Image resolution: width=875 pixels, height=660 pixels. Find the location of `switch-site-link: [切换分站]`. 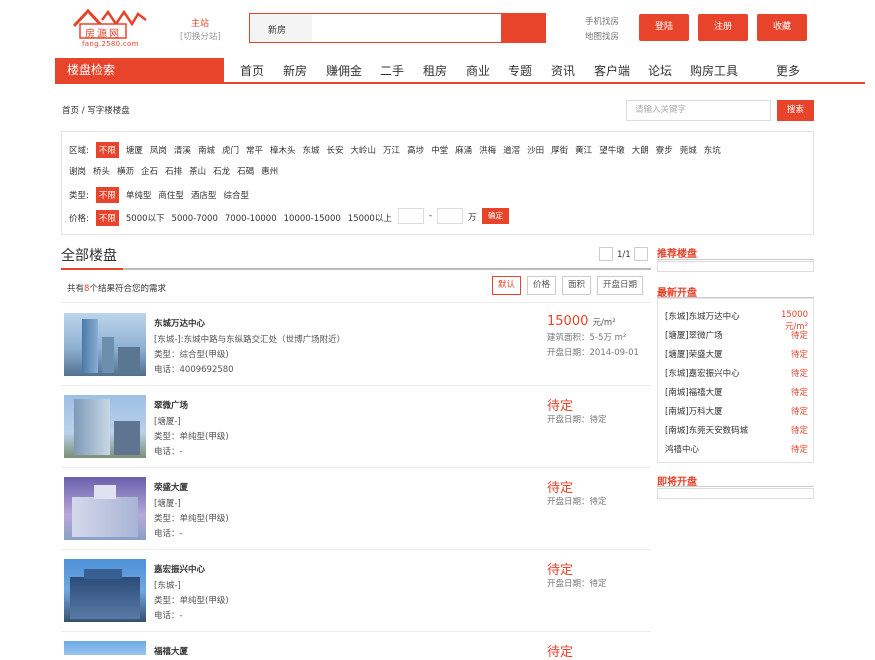

switch-site-link: [切换分站] is located at coordinates (200, 36).